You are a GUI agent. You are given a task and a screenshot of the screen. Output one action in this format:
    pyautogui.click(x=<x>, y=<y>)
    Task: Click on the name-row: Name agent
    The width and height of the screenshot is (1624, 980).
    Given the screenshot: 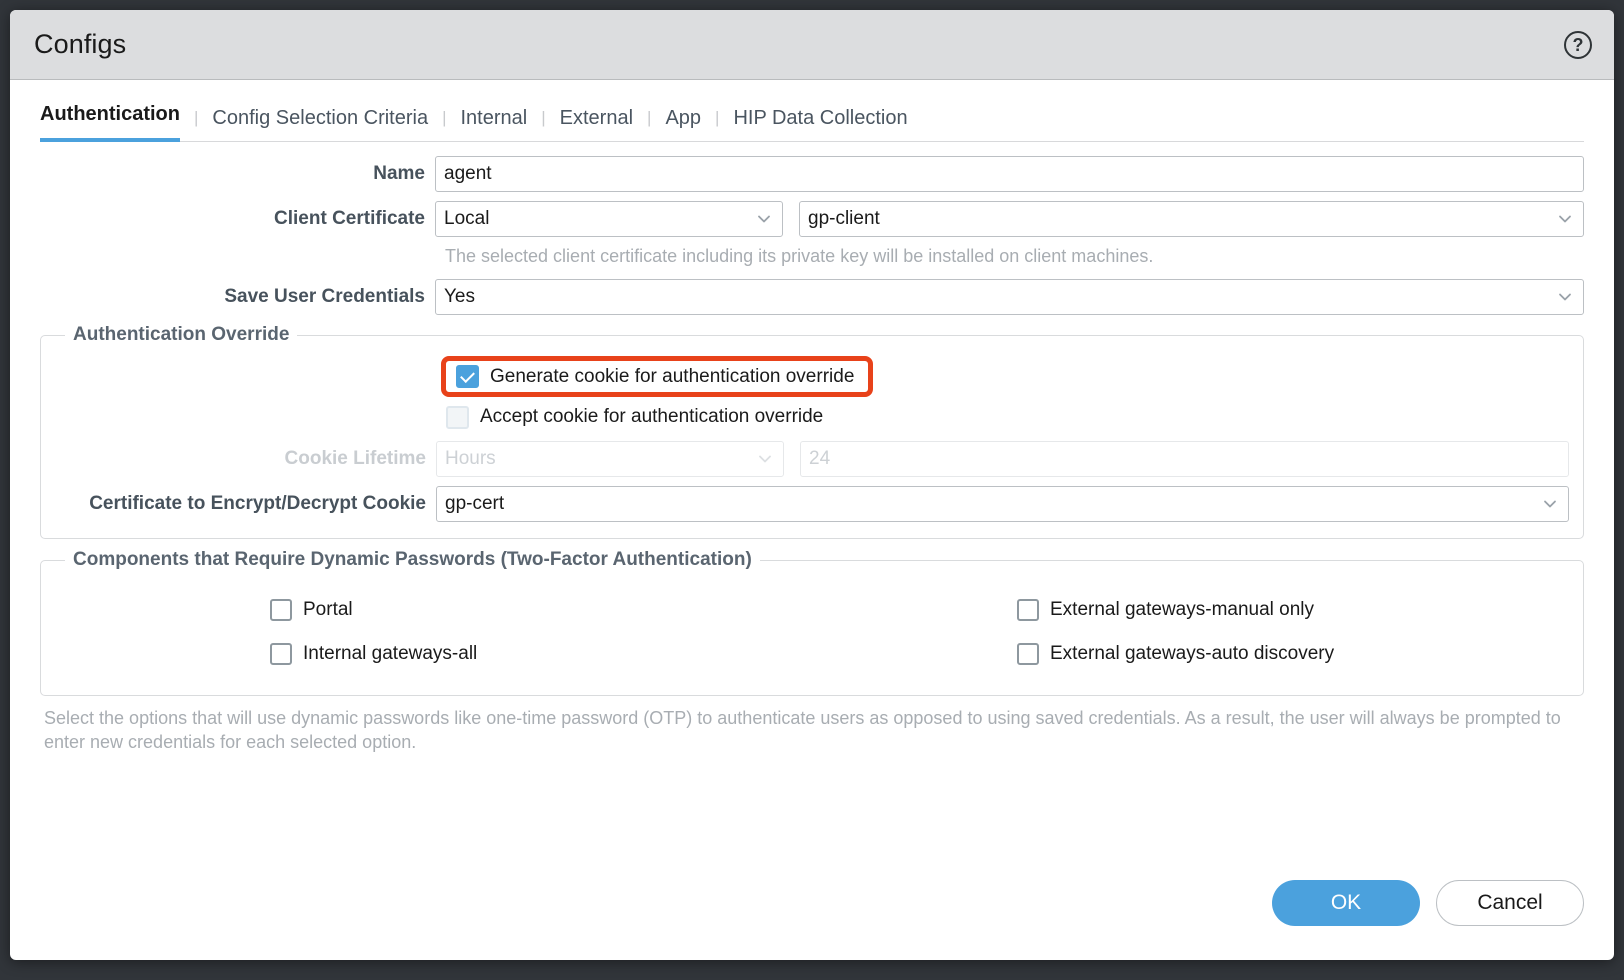 What is the action you would take?
    pyautogui.click(x=812, y=174)
    